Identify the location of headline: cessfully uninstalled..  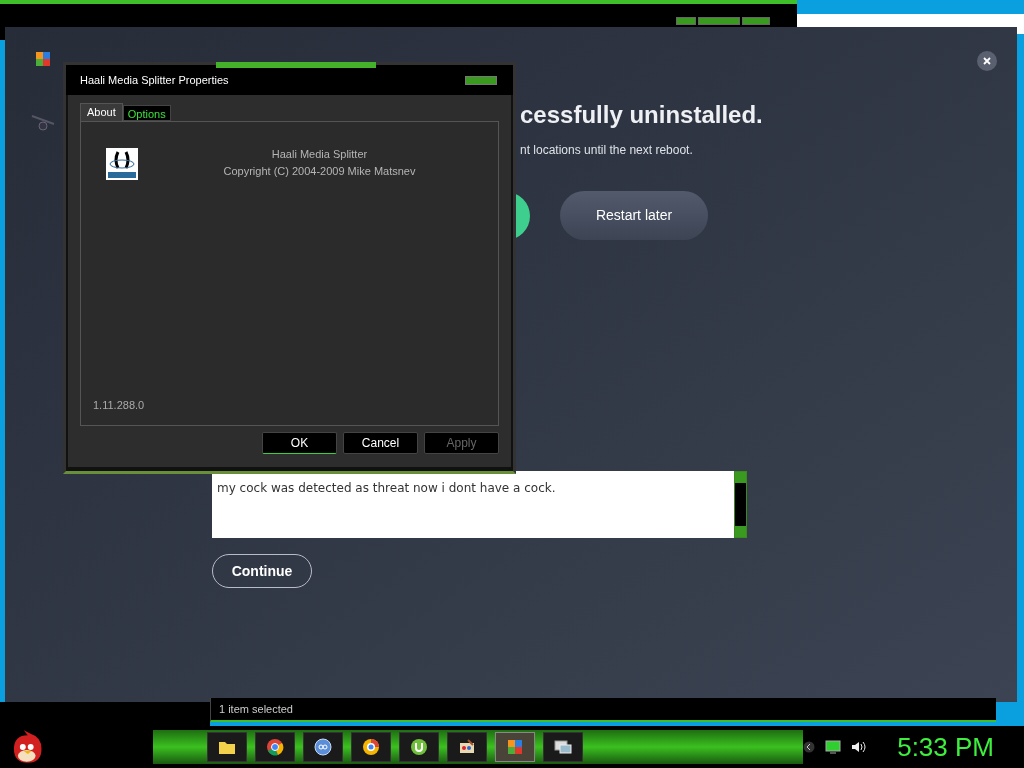
(641, 115).